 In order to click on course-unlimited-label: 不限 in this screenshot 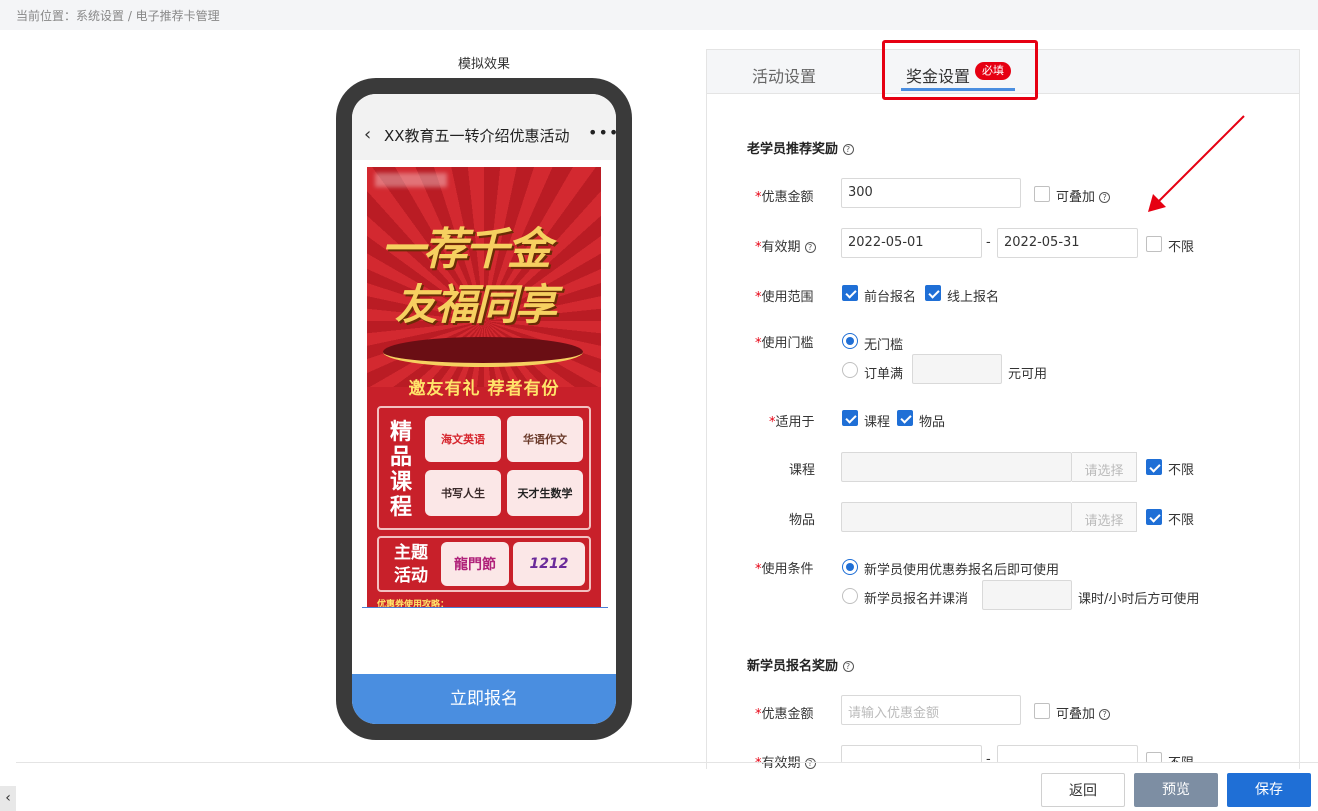, I will do `click(1181, 470)`.